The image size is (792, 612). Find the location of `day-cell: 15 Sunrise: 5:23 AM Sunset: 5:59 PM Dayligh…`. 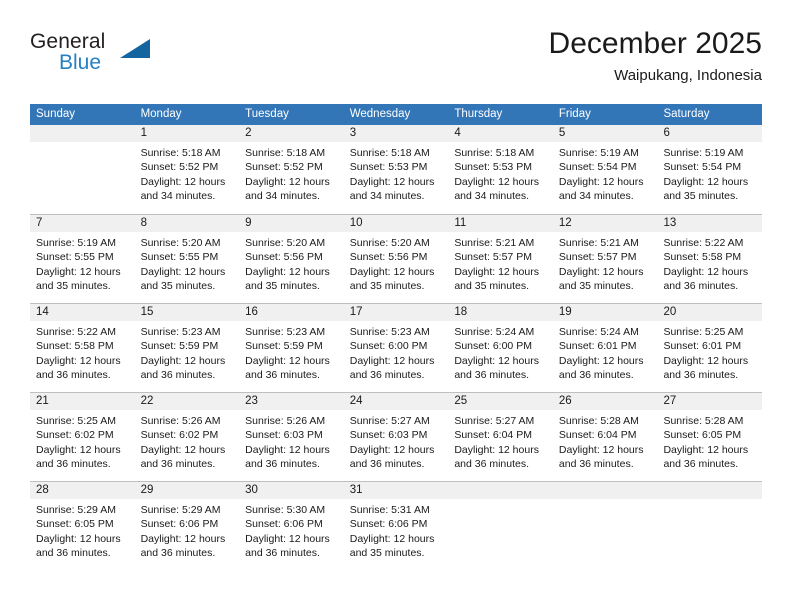

day-cell: 15 Sunrise: 5:23 AM Sunset: 5:59 PM Dayligh… is located at coordinates (187, 348).